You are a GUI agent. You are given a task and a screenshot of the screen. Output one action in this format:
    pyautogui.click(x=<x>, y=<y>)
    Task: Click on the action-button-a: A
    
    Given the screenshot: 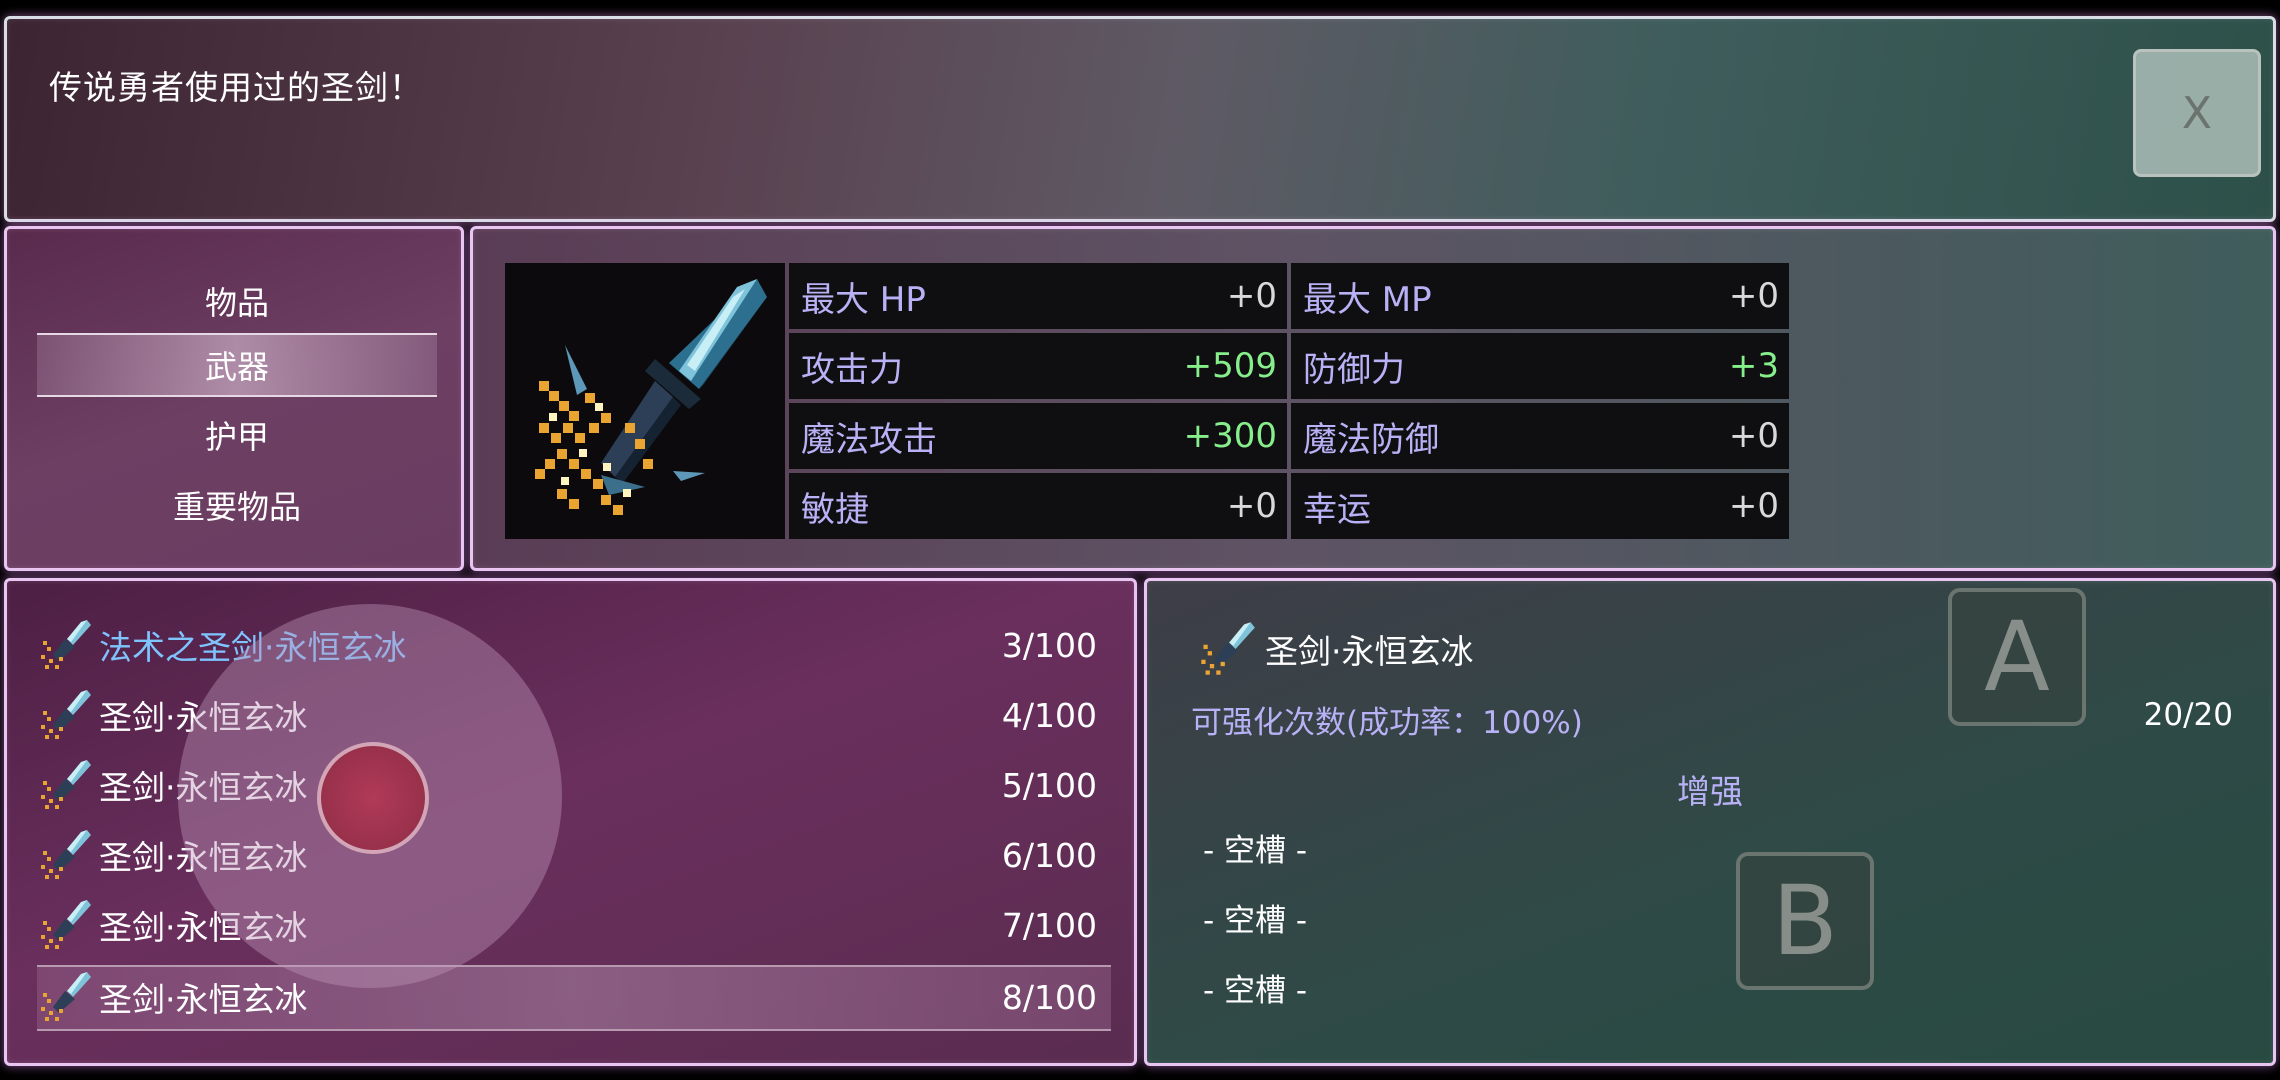 What is the action you would take?
    pyautogui.click(x=2017, y=657)
    